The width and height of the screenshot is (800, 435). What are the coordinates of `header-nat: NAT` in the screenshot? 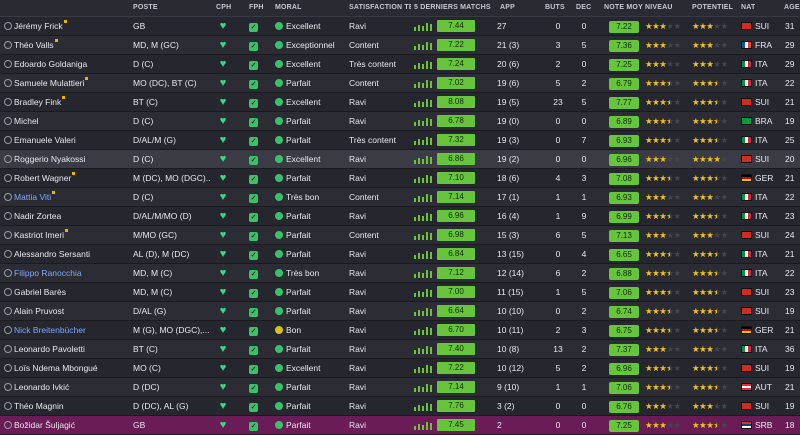 It's located at (748, 7).